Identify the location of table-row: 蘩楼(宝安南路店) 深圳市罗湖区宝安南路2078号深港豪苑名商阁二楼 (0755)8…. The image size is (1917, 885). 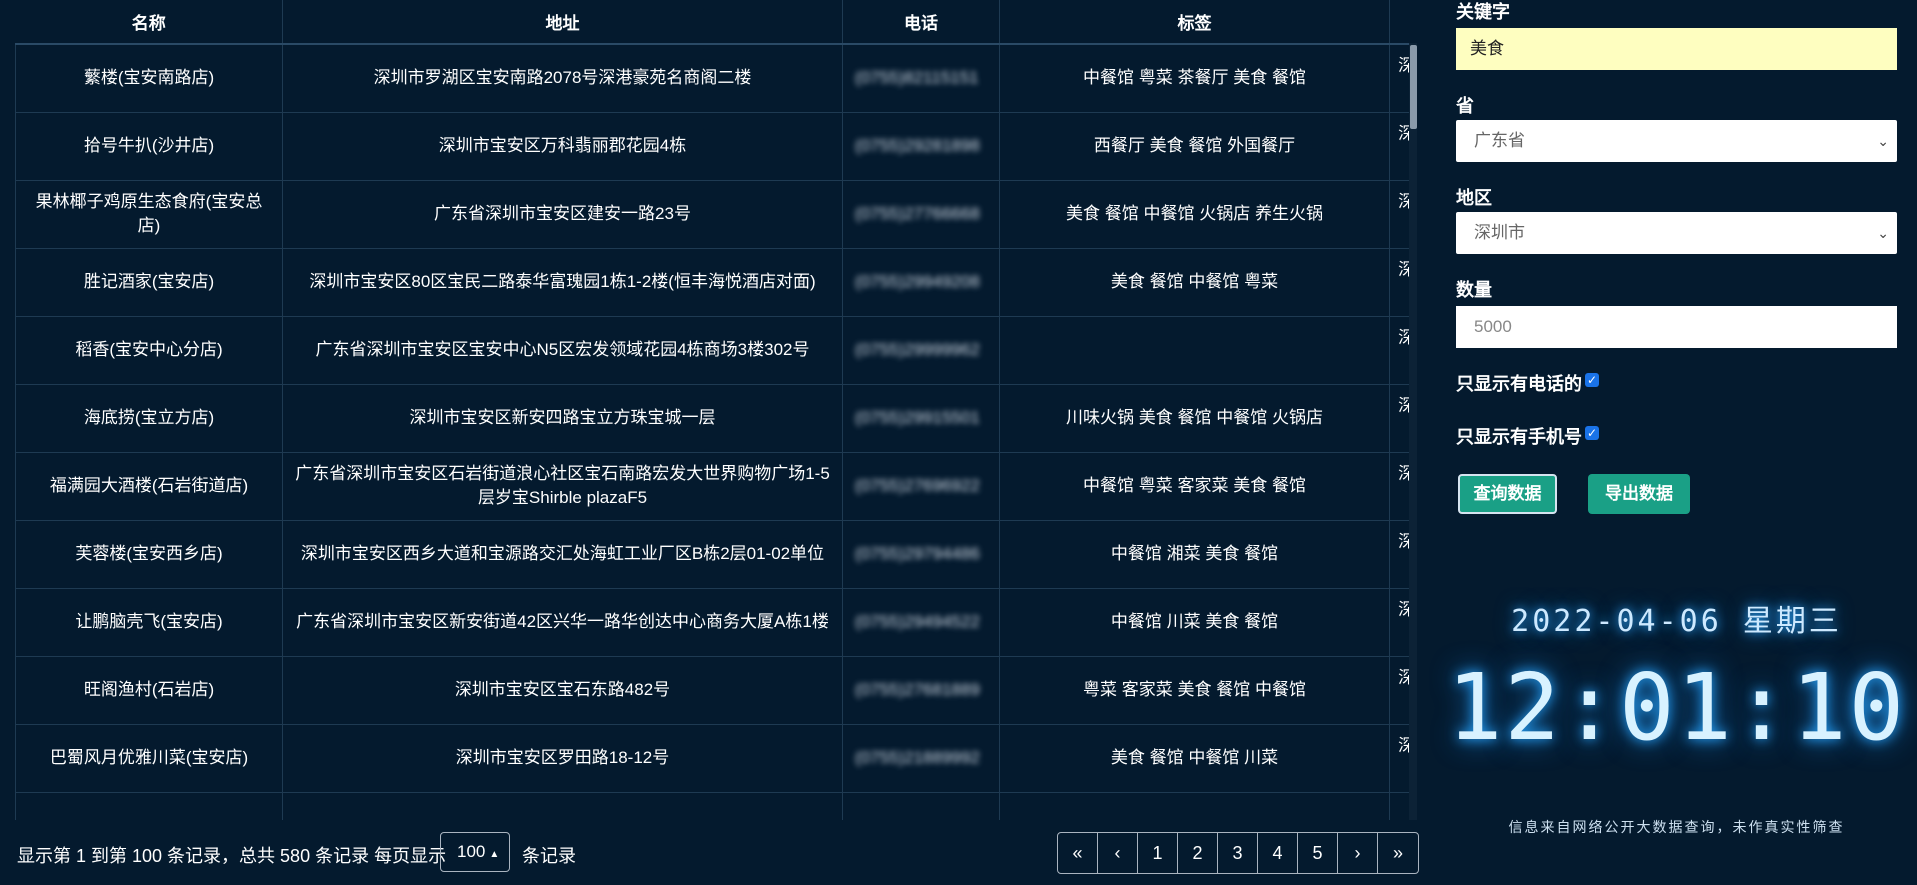
(716, 78).